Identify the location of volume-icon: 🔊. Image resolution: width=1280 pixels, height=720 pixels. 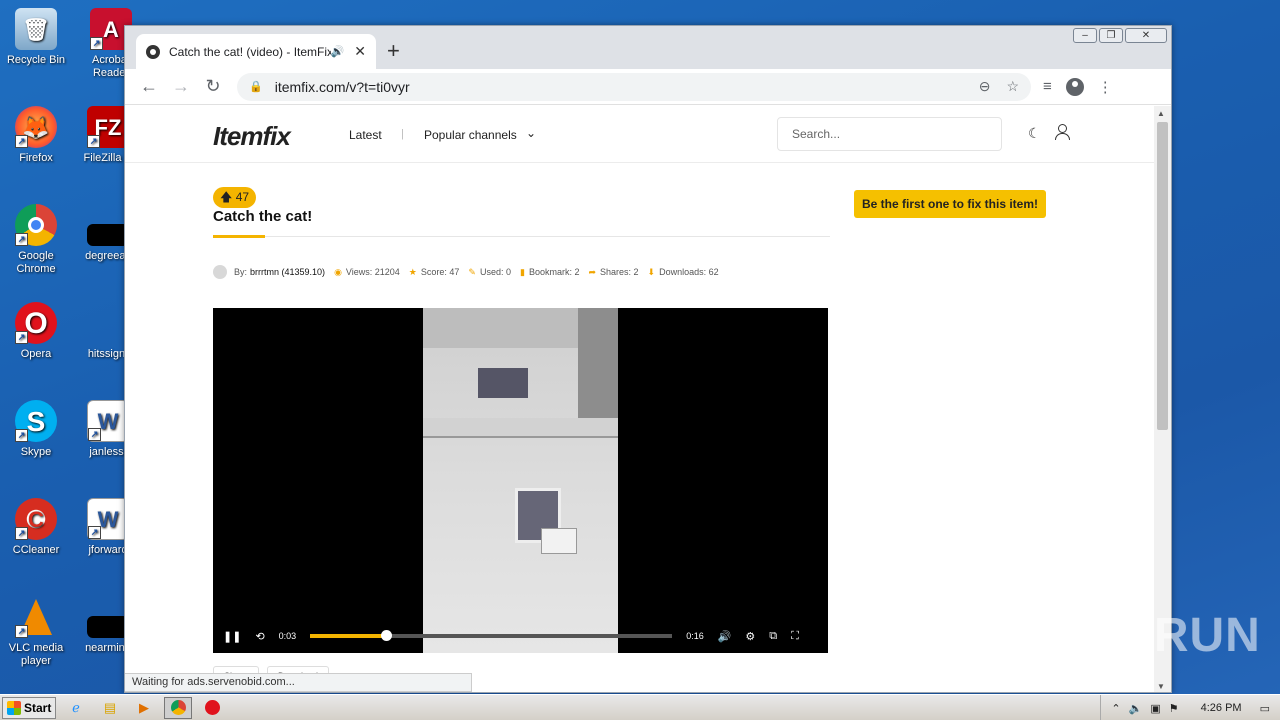
(725, 636).